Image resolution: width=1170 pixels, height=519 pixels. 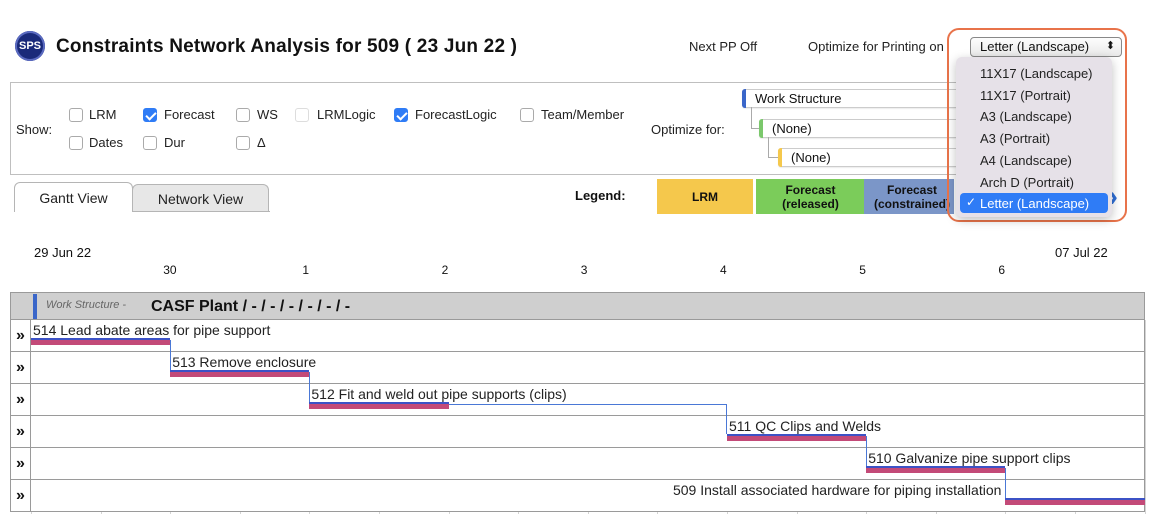 What do you see at coordinates (244, 362) in the screenshot?
I see `task-label: 513 Remove enclosure` at bounding box center [244, 362].